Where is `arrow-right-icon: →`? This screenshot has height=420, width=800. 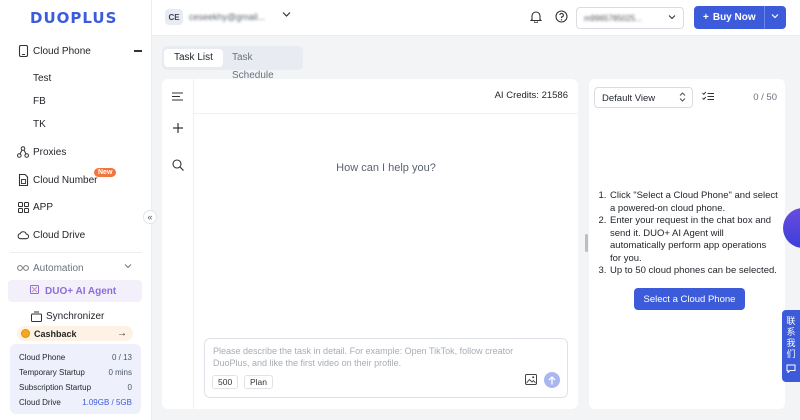 arrow-right-icon: → is located at coordinates (122, 333).